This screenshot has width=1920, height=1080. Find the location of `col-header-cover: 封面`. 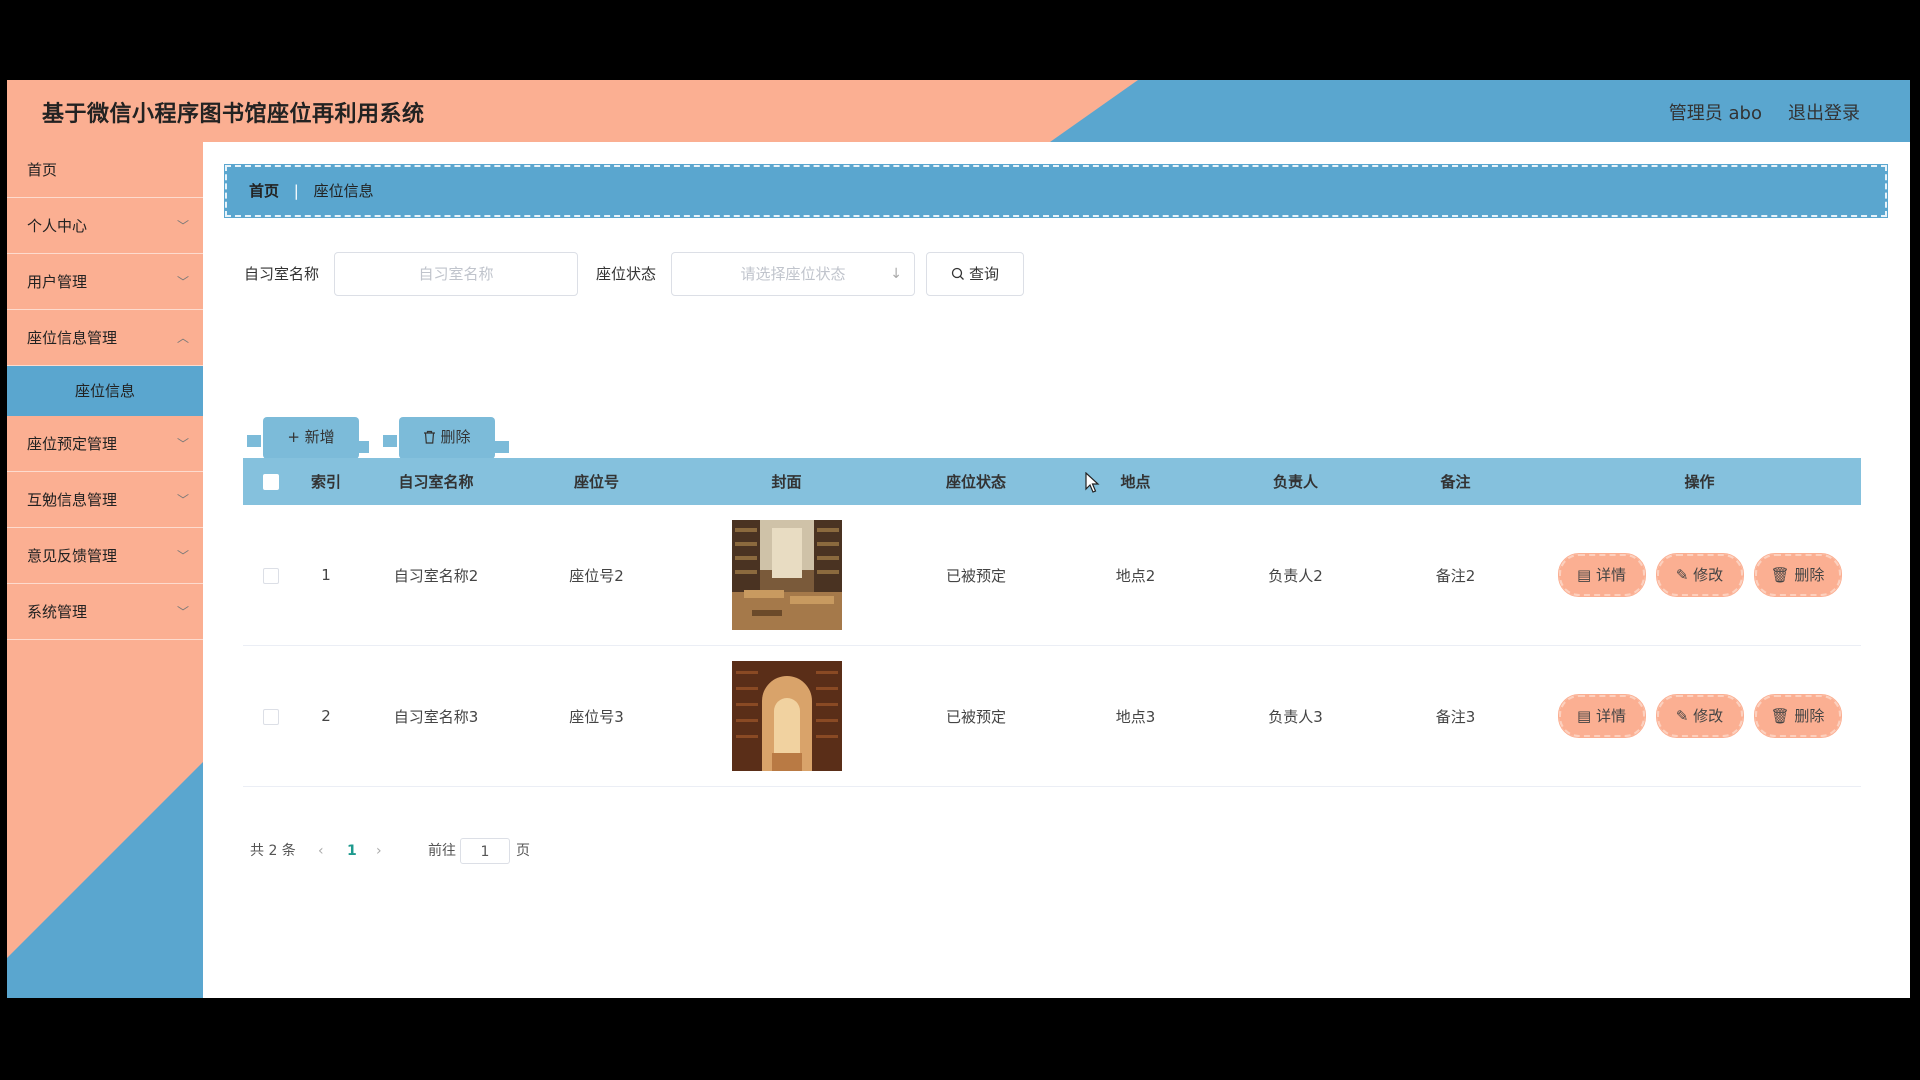

col-header-cover: 封面 is located at coordinates (786, 482).